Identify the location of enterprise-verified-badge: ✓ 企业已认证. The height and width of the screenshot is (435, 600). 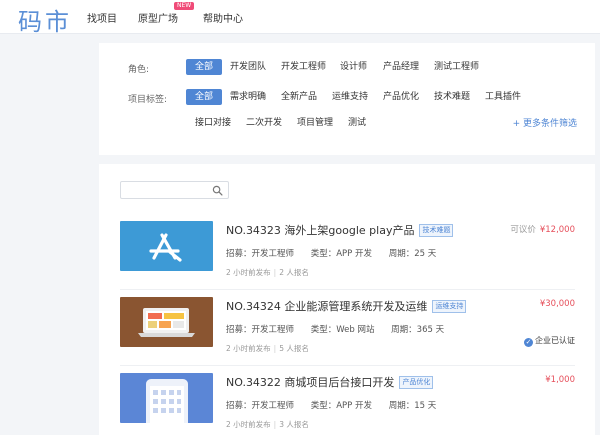
(549, 341).